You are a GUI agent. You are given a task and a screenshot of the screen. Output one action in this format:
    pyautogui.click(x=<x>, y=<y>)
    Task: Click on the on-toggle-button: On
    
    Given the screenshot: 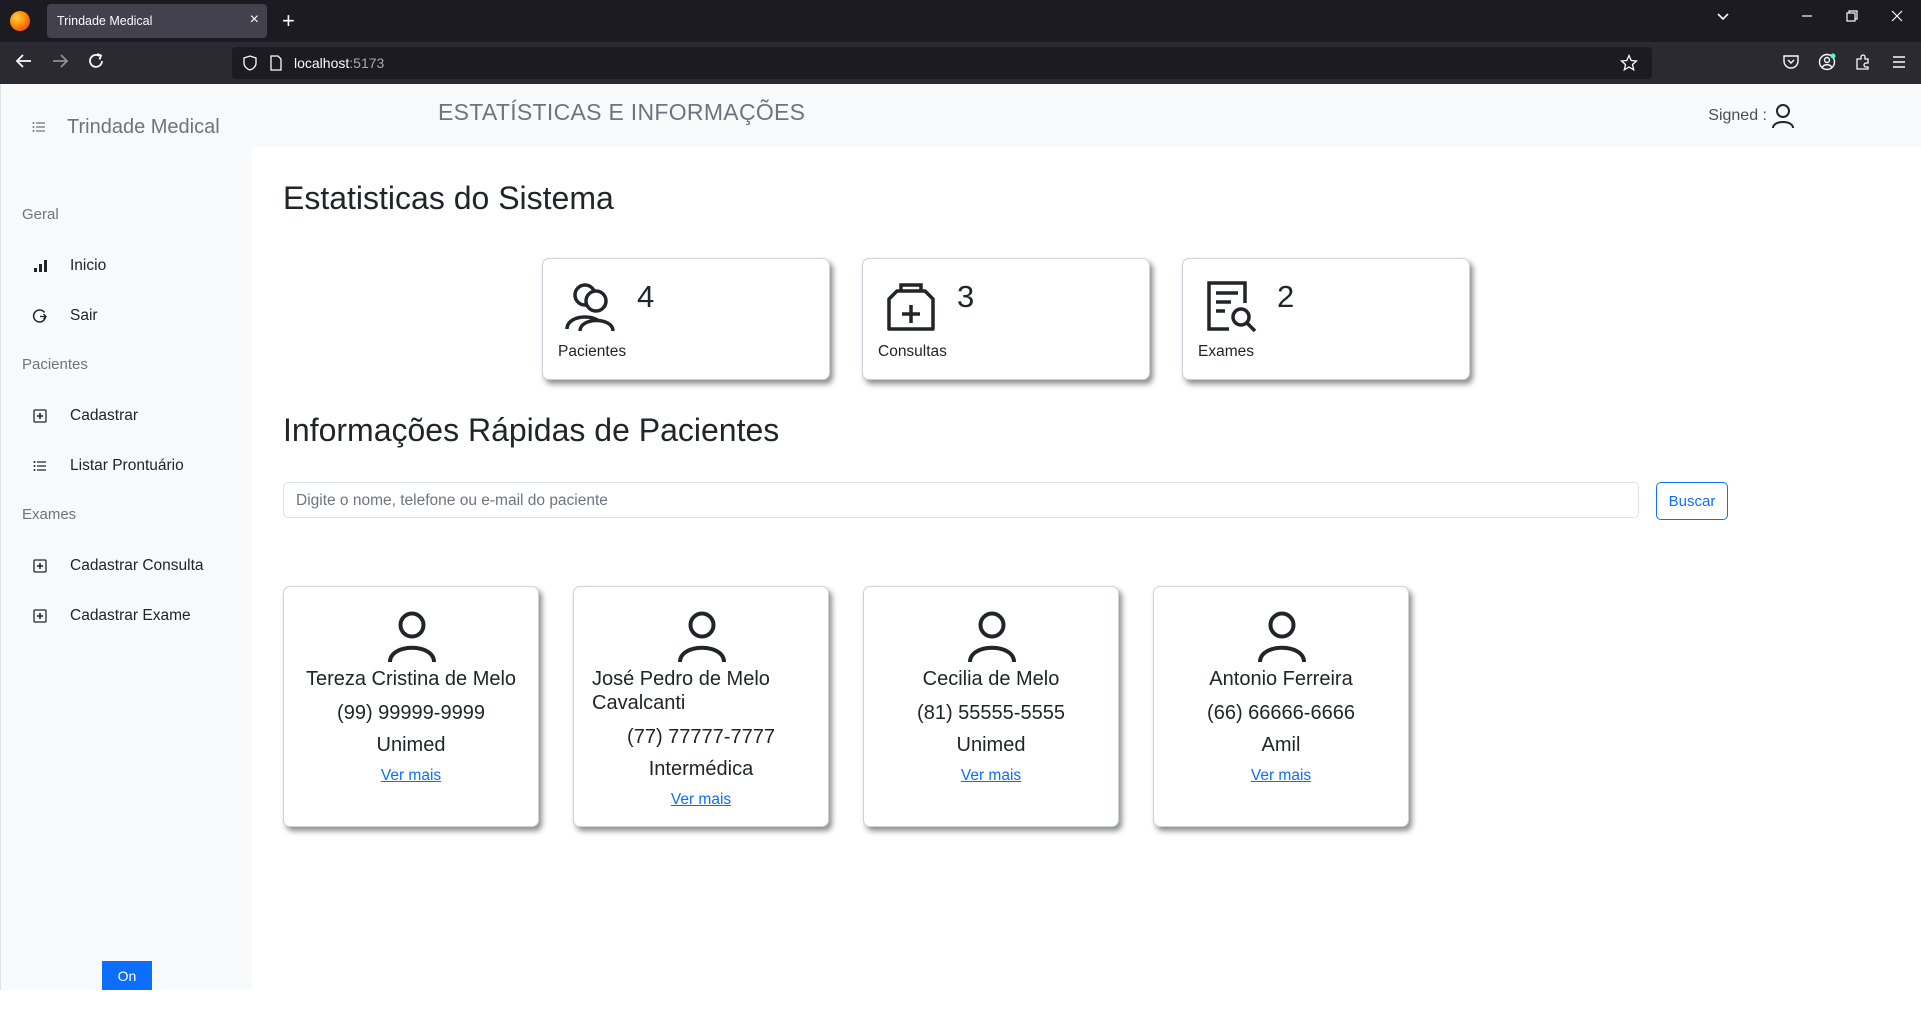 What is the action you would take?
    pyautogui.click(x=127, y=975)
    